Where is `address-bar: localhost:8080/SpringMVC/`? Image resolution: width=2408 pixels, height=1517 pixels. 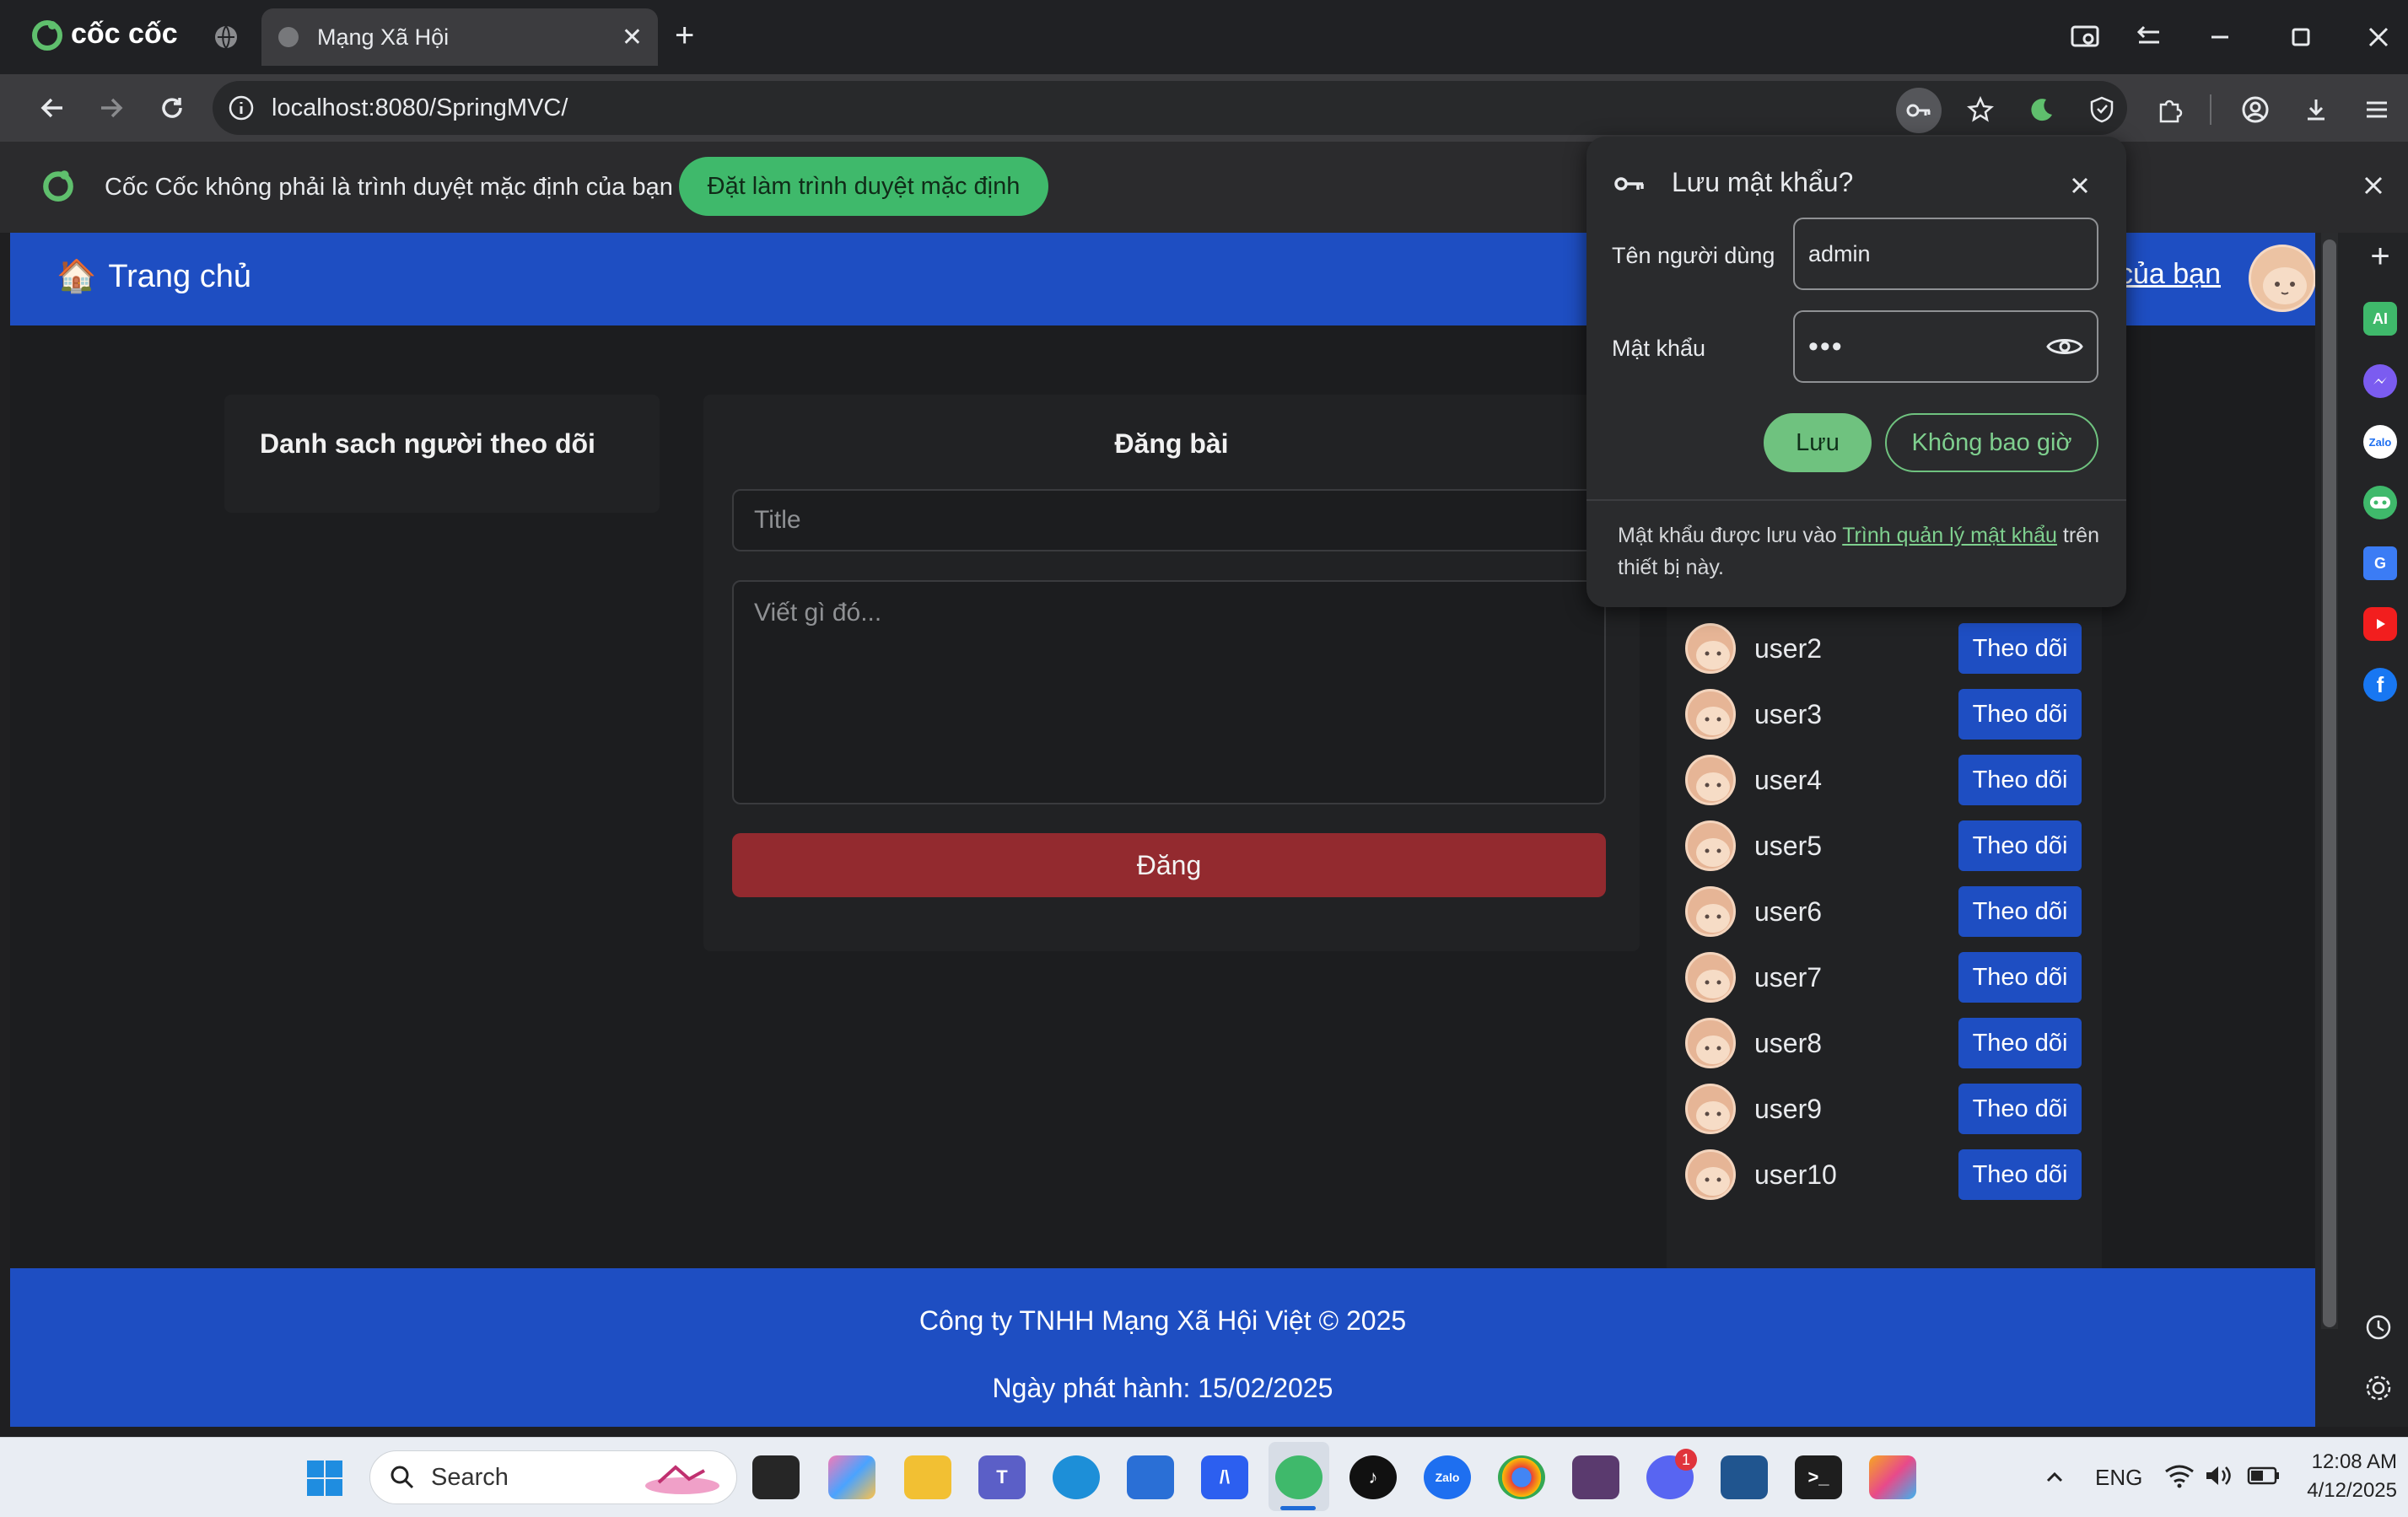
address-bar: localhost:8080/SpringMVC/ is located at coordinates (1170, 108).